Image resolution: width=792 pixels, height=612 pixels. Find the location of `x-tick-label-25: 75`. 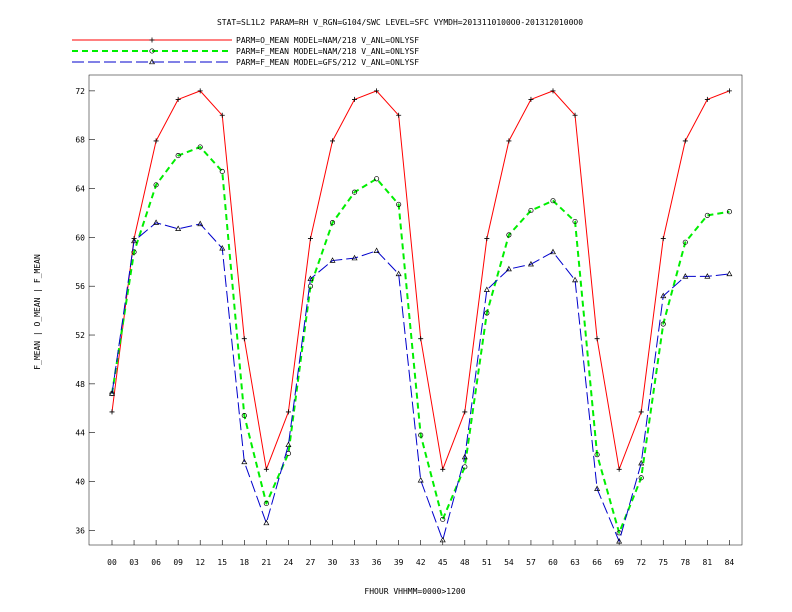

x-tick-label-25: 75 is located at coordinates (663, 562).